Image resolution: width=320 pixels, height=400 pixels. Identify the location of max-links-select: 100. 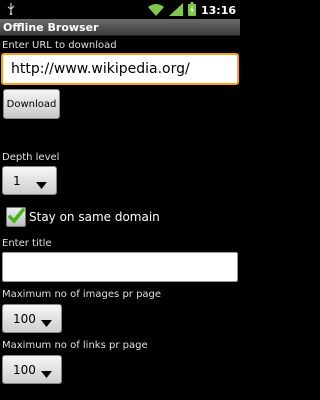
(32, 369).